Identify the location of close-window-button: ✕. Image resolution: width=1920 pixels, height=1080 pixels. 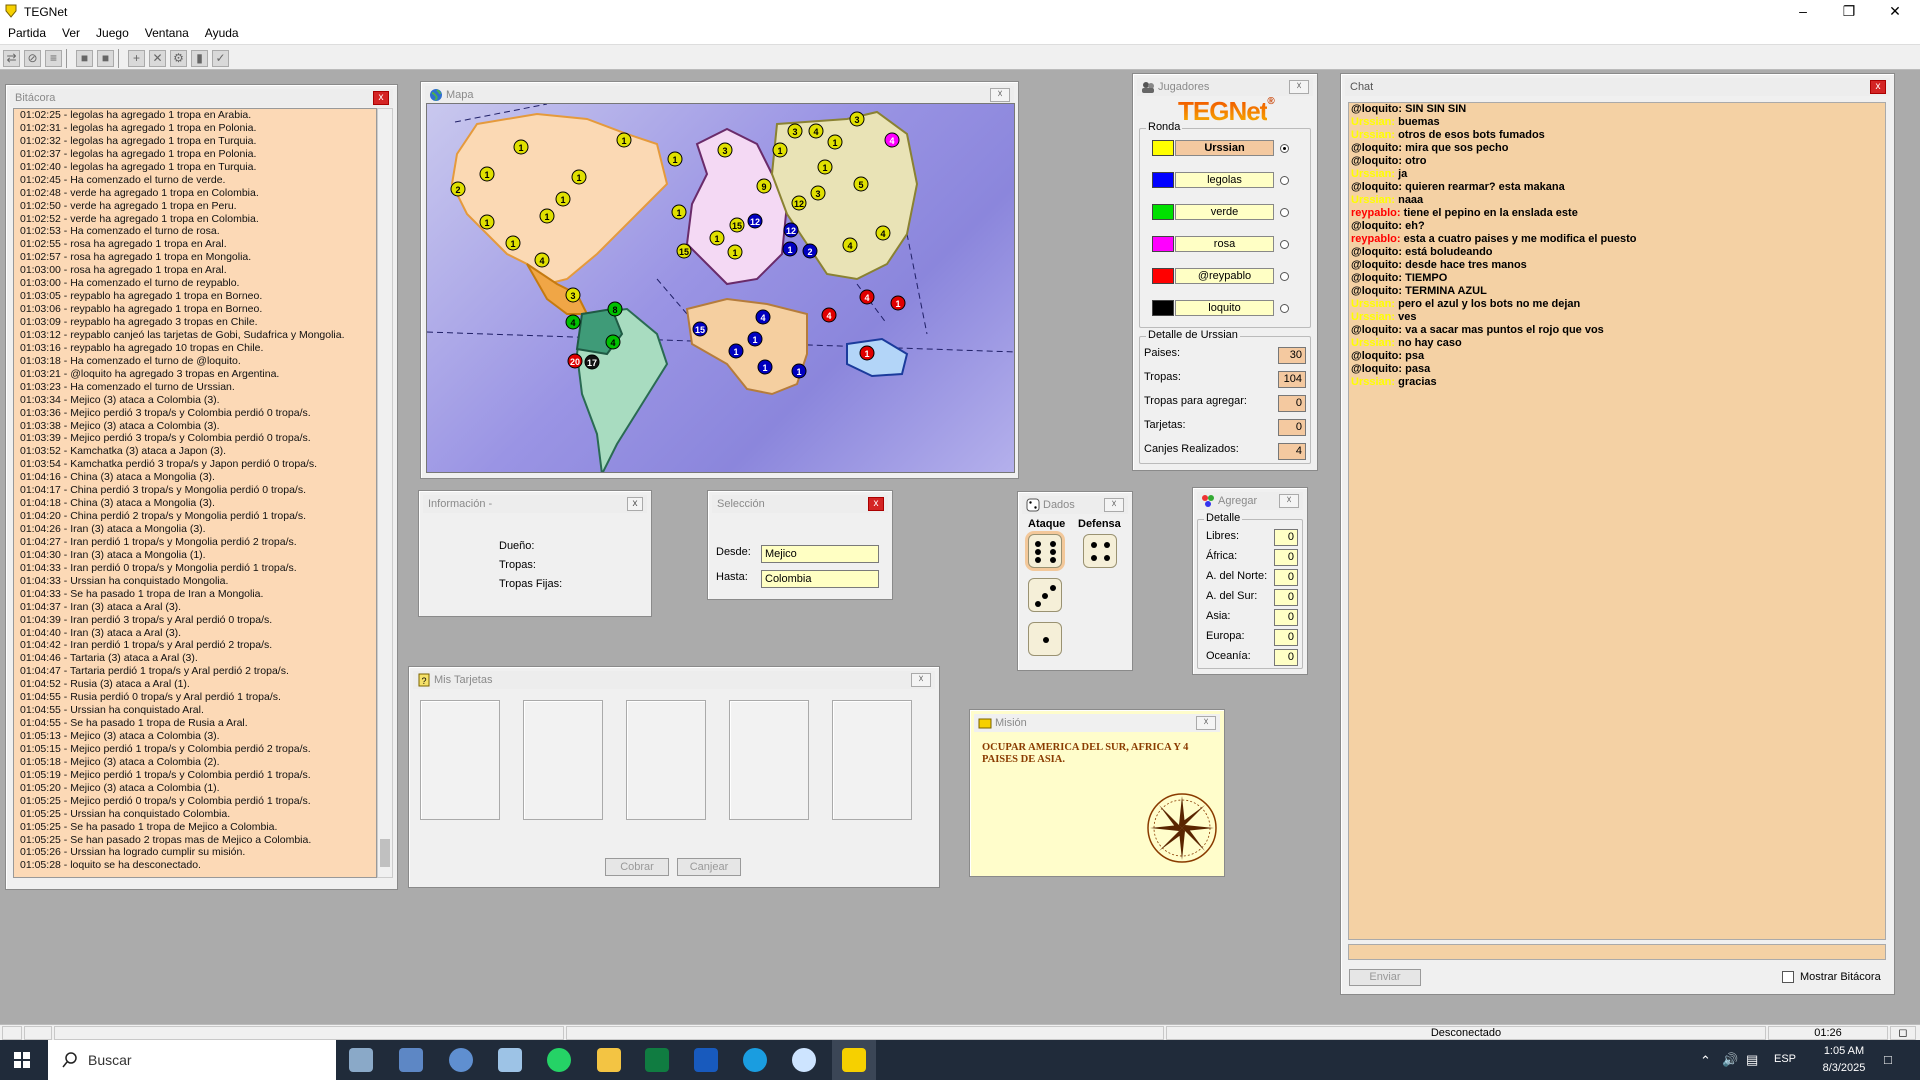
(1895, 12).